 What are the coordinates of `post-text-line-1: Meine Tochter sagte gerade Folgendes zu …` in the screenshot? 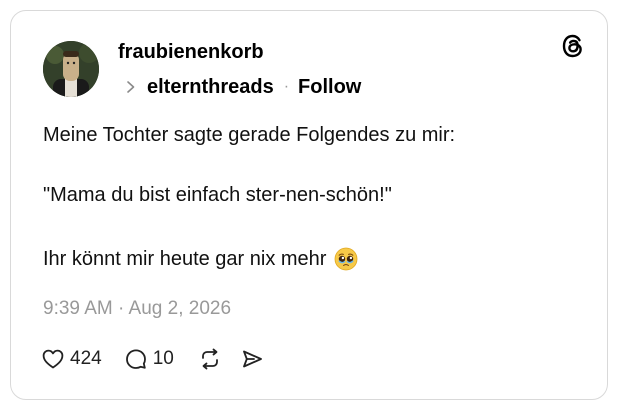 It's located at (249, 135).